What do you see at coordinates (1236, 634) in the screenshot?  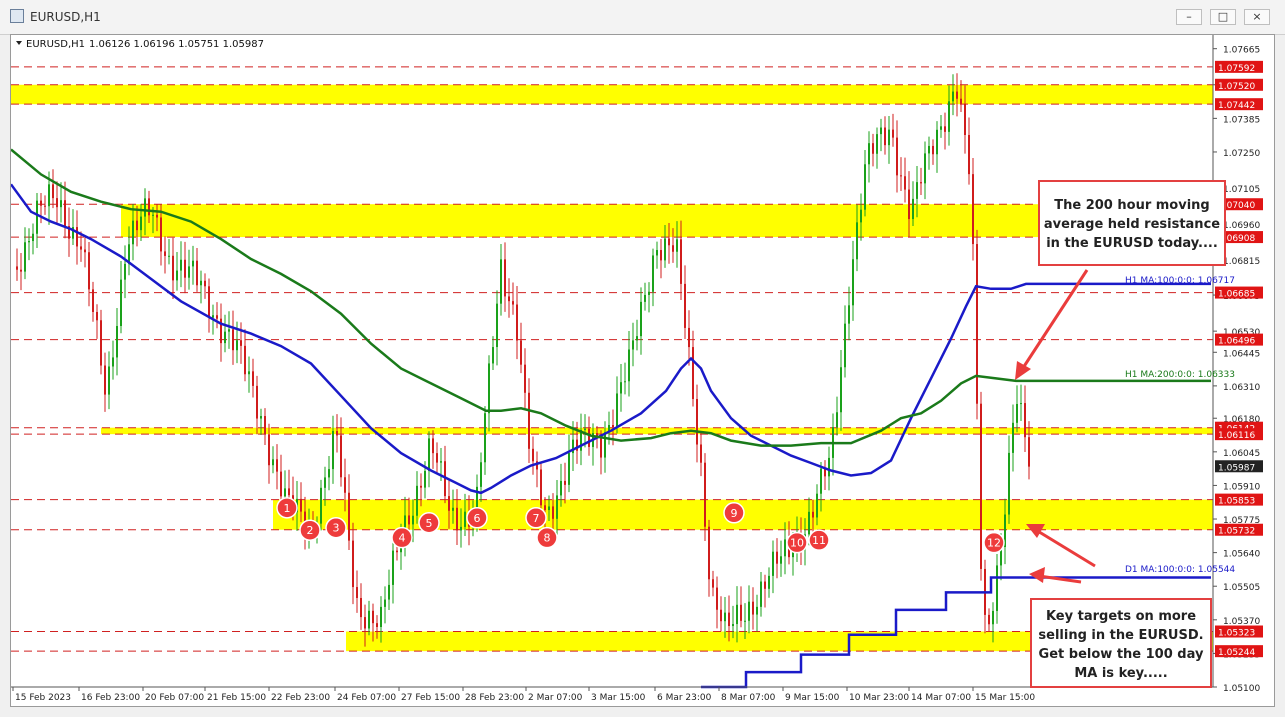 I see `price-label: 1.05323` at bounding box center [1236, 634].